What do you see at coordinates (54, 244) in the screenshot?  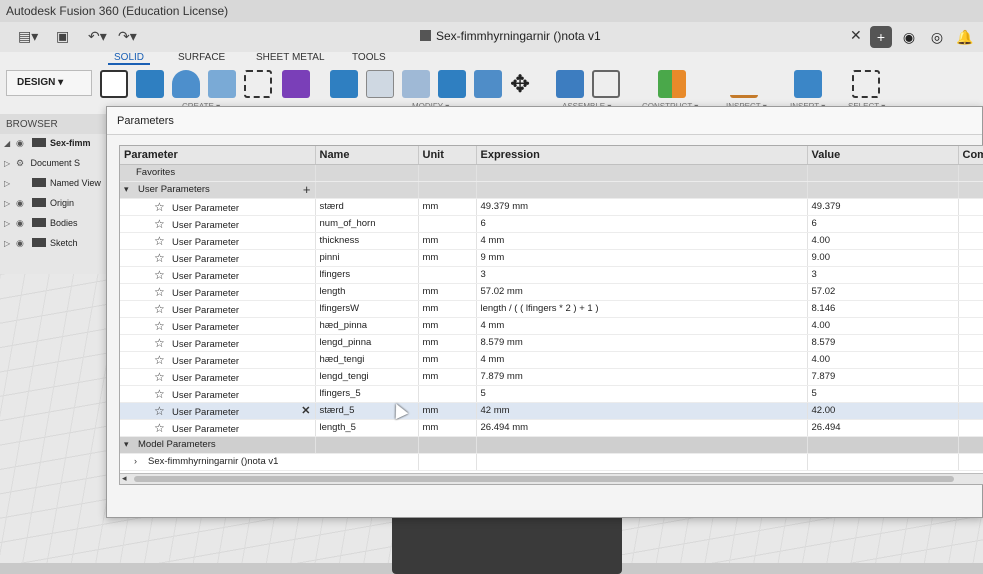 I see `browser-item-sketches: ▷ ◉ Sketch` at bounding box center [54, 244].